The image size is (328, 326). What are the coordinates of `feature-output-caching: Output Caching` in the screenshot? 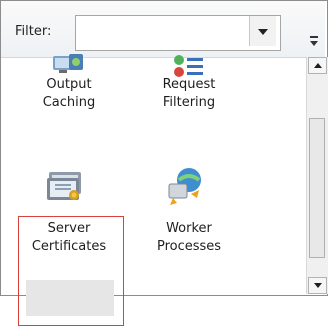 It's located at (69, 81).